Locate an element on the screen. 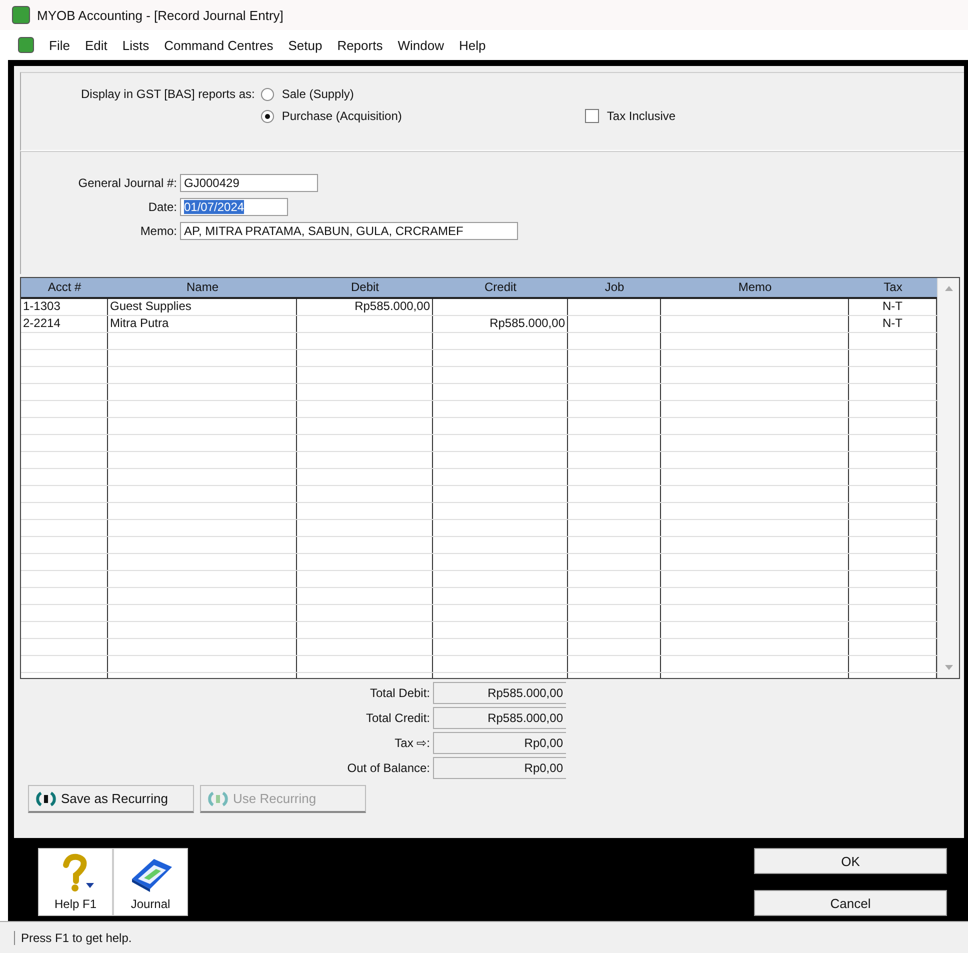  menu-item: Edit is located at coordinates (96, 45).